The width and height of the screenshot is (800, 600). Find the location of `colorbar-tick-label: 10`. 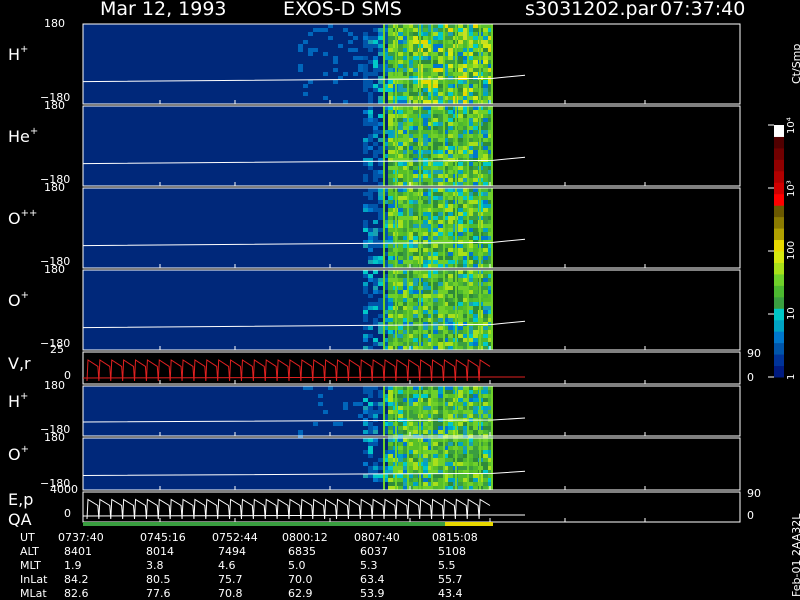

colorbar-tick-label: 10 is located at coordinates (791, 313).